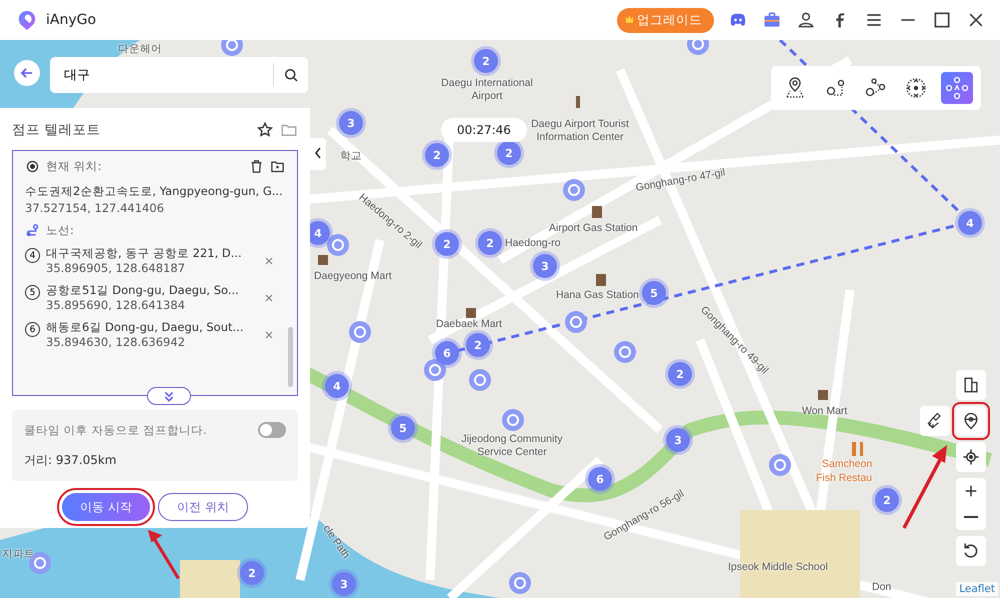 The image size is (1000, 598). Describe the element at coordinates (32, 329) in the screenshot. I see `point-number: 6` at that location.